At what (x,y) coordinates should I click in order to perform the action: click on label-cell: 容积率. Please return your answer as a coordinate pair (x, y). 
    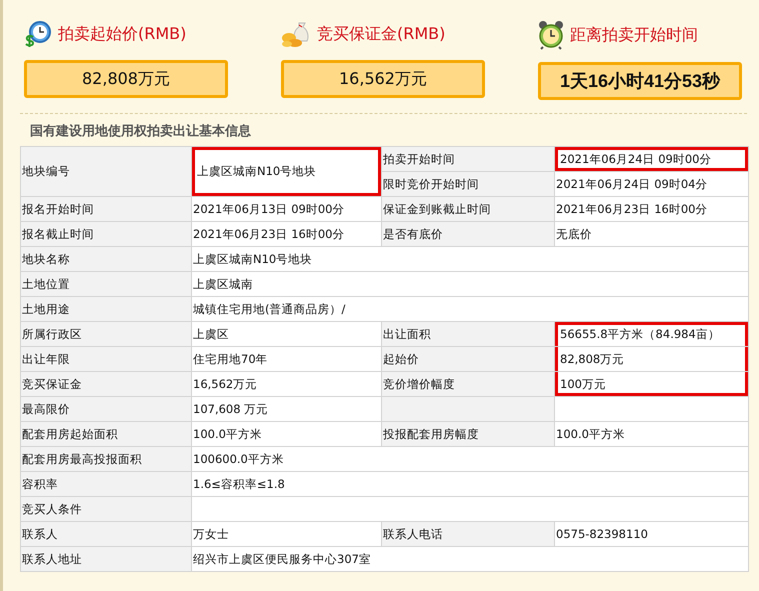
    Looking at the image, I should click on (106, 484).